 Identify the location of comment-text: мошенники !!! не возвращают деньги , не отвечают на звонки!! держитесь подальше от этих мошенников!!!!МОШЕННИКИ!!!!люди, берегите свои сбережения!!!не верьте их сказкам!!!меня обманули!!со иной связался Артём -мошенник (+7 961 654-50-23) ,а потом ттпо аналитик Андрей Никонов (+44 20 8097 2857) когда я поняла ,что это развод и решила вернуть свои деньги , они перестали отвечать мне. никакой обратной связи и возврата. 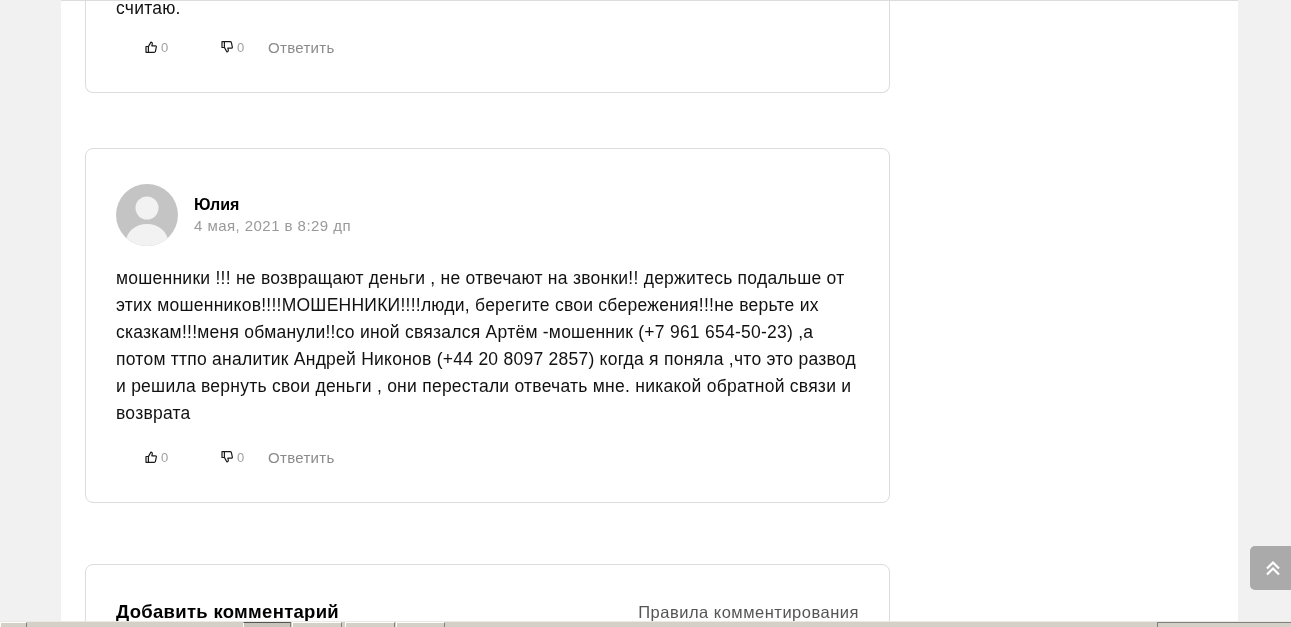
(486, 346).